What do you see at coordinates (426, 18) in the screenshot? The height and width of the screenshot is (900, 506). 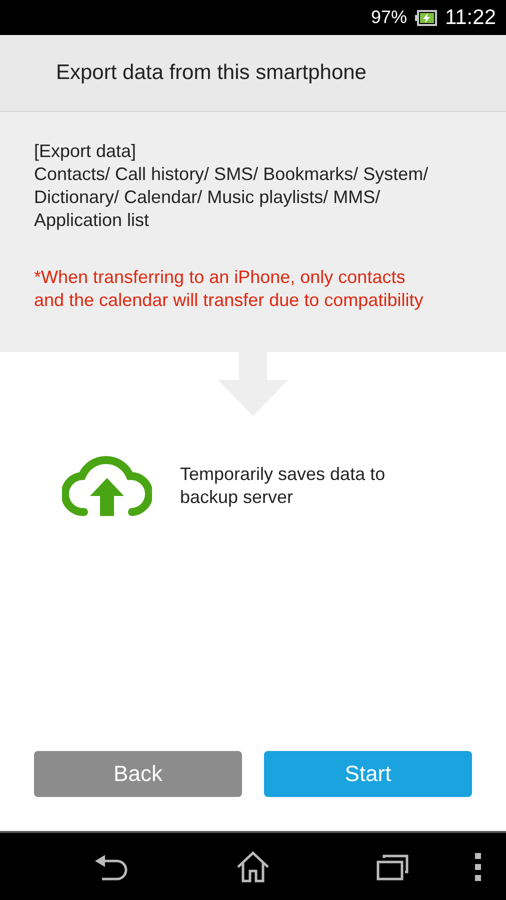 I see `battery-charging-icon` at bounding box center [426, 18].